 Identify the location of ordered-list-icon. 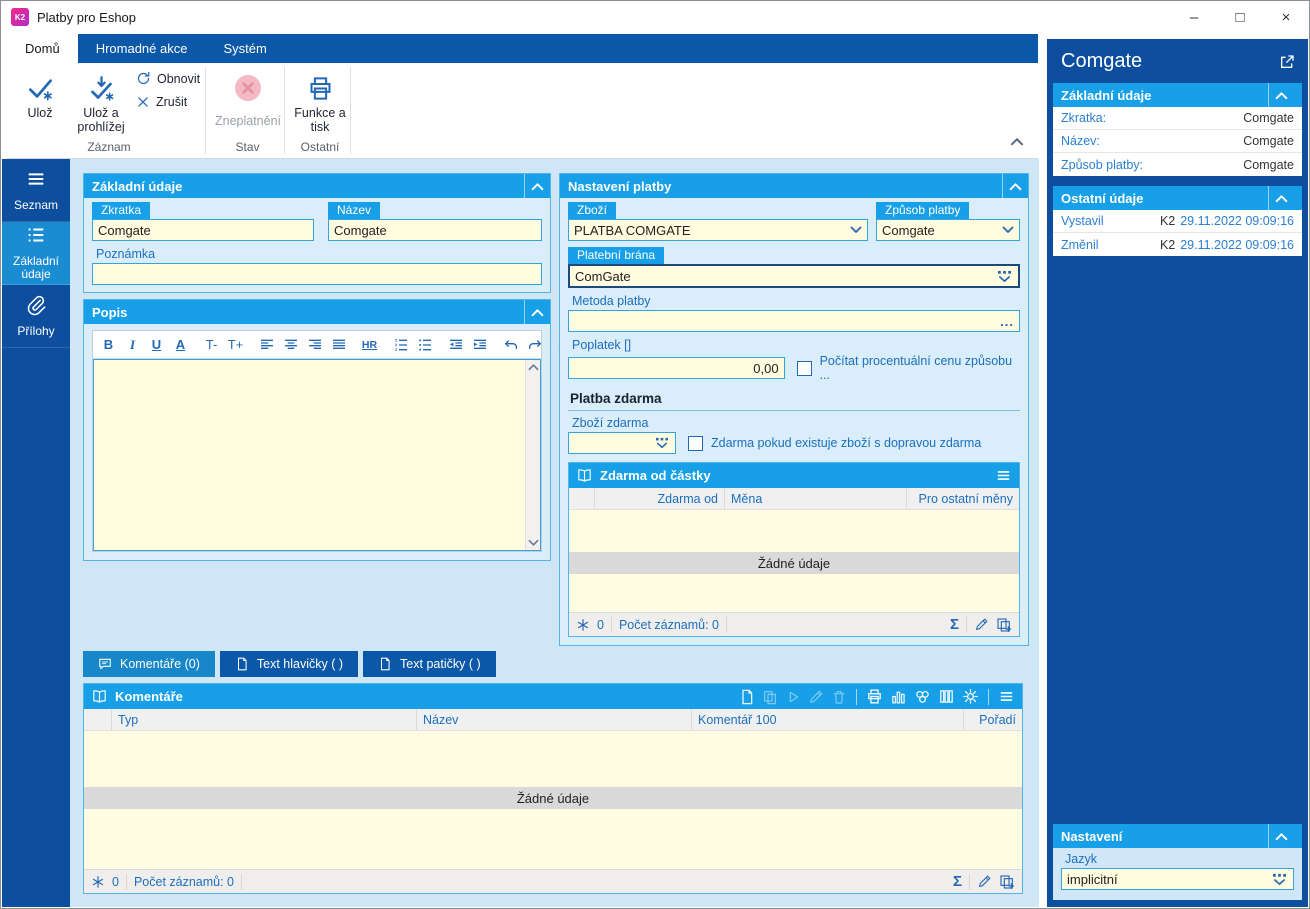
(400, 345).